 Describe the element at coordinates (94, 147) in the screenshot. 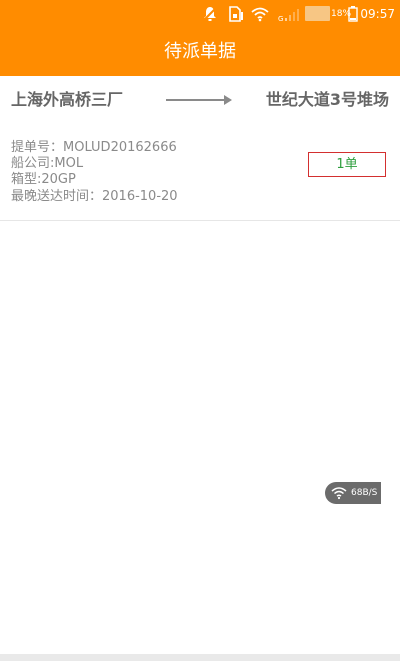

I see `bill-number: 提单号：MOLUD20162666` at that location.